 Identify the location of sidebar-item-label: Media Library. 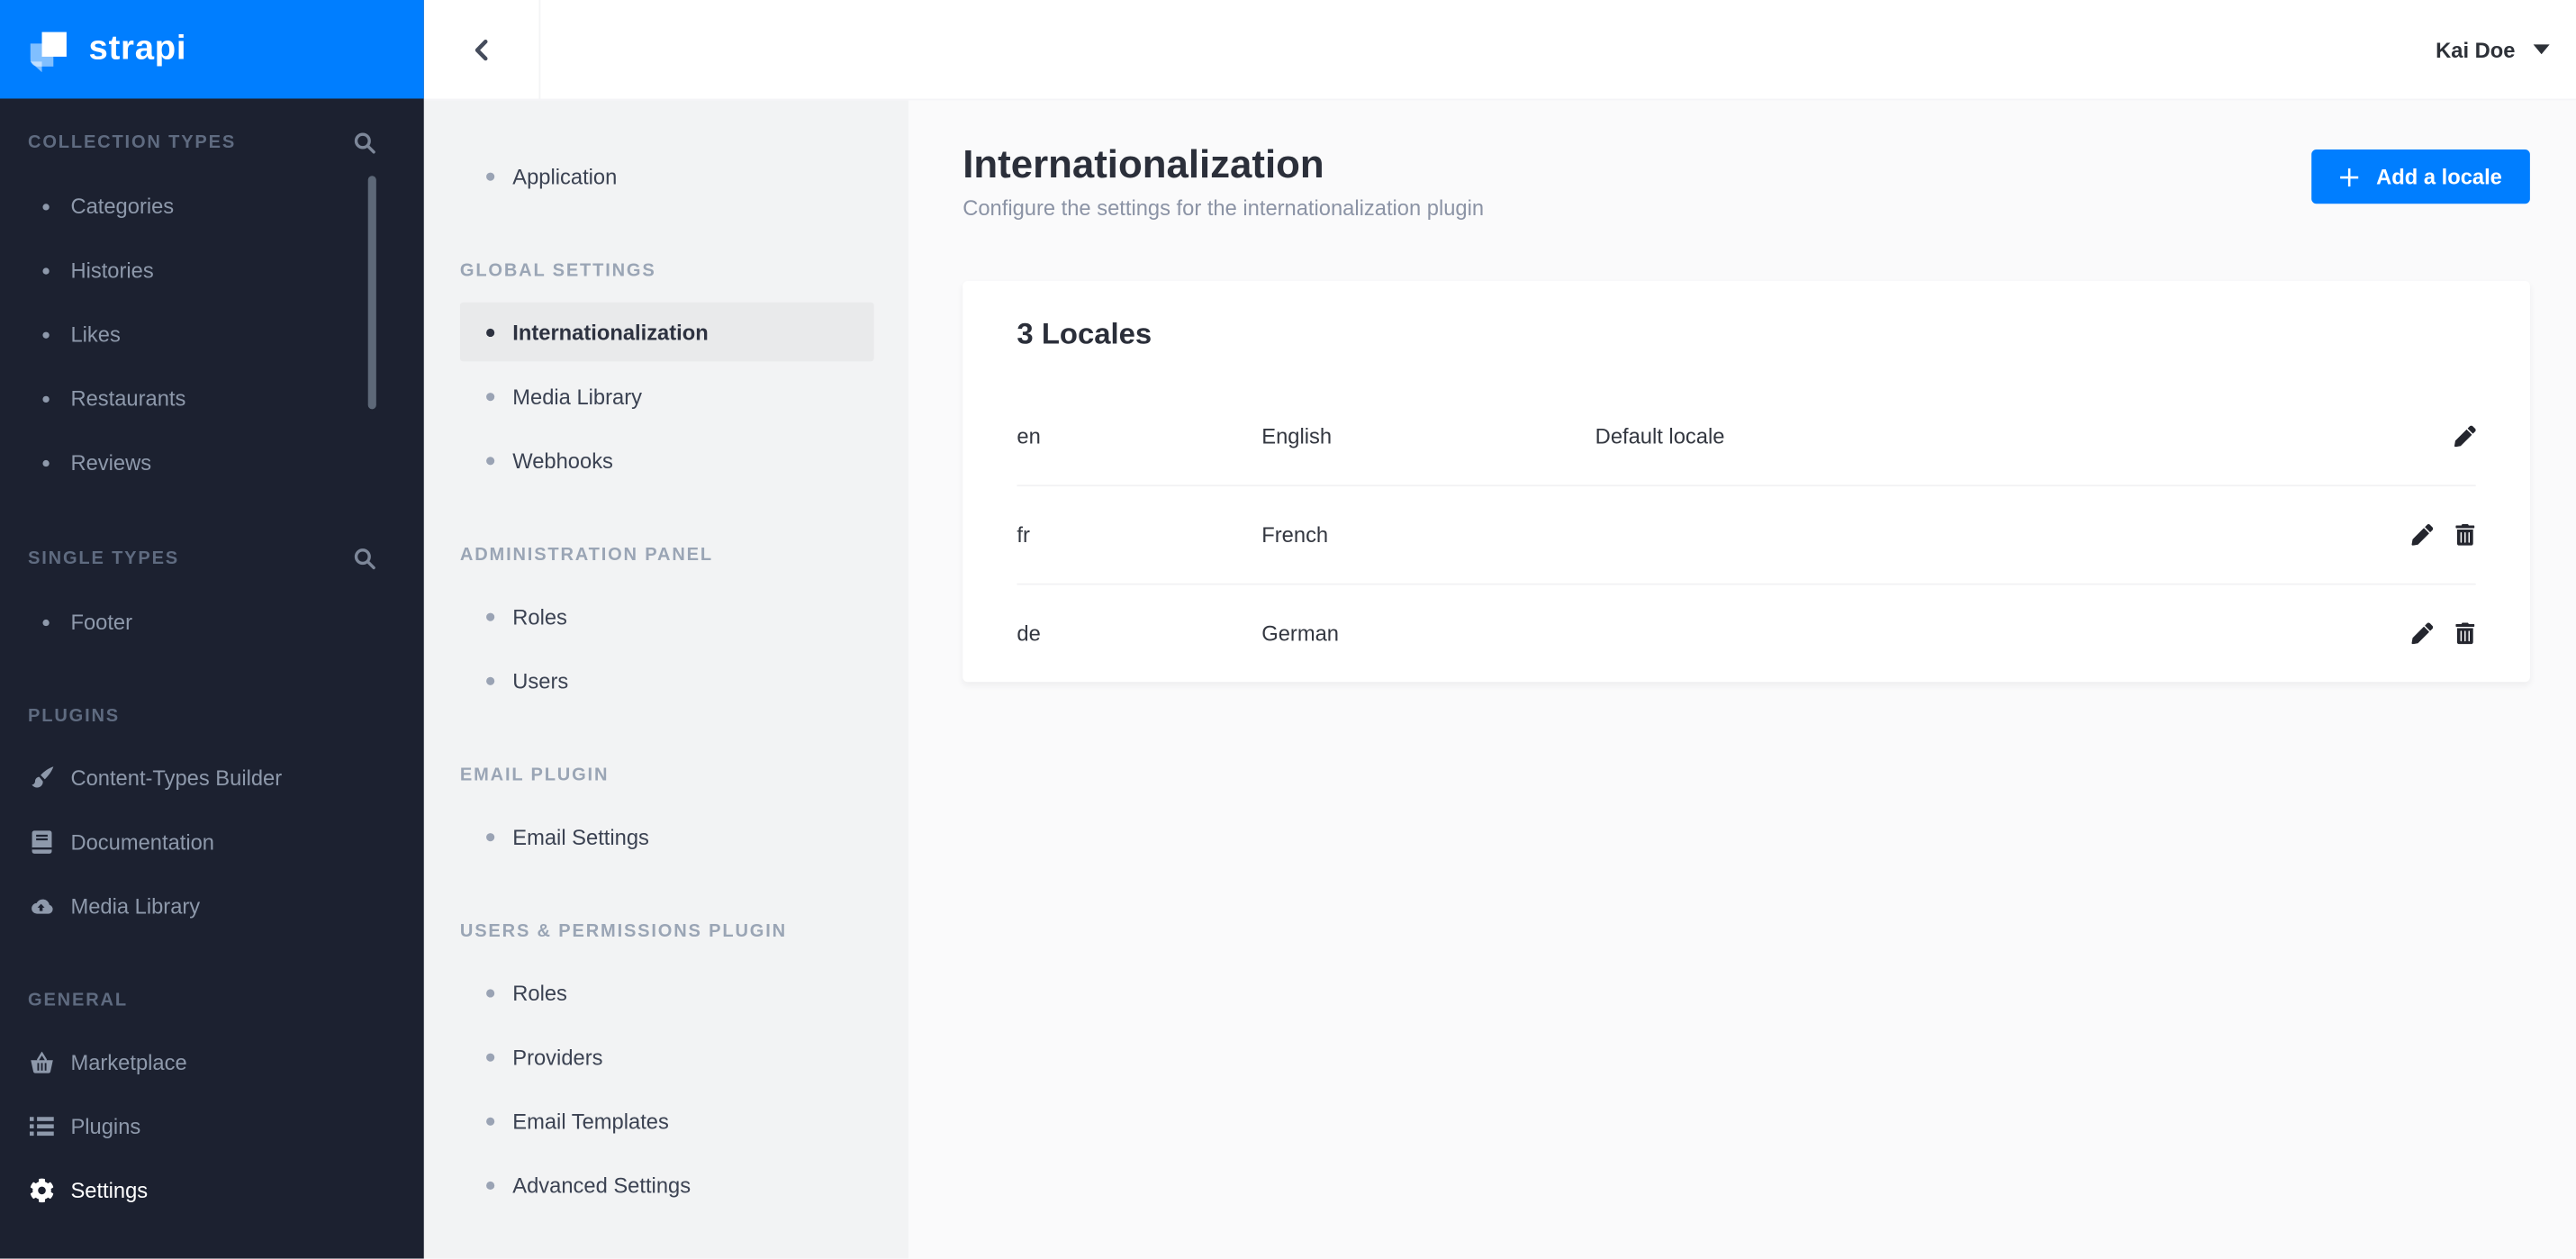
(135, 906).